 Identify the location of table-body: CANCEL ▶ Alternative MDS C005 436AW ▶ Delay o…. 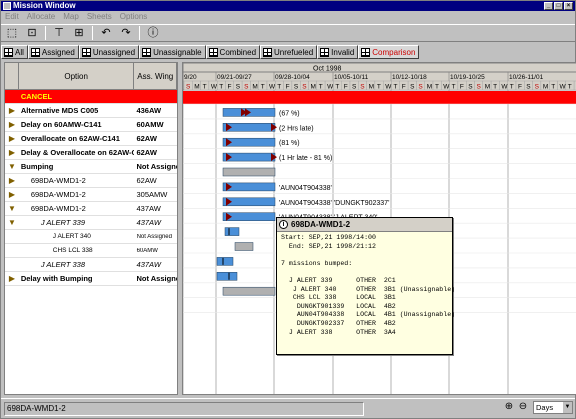
(91, 188).